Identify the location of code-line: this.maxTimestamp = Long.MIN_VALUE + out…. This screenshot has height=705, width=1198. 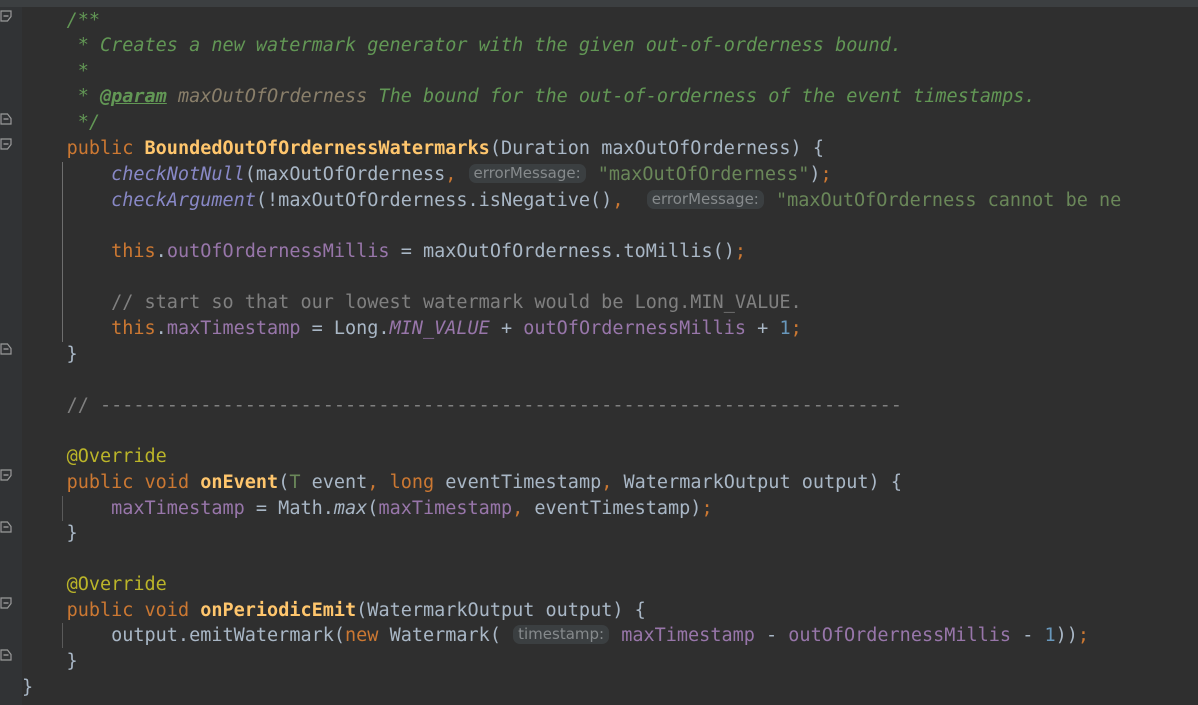
(412, 329).